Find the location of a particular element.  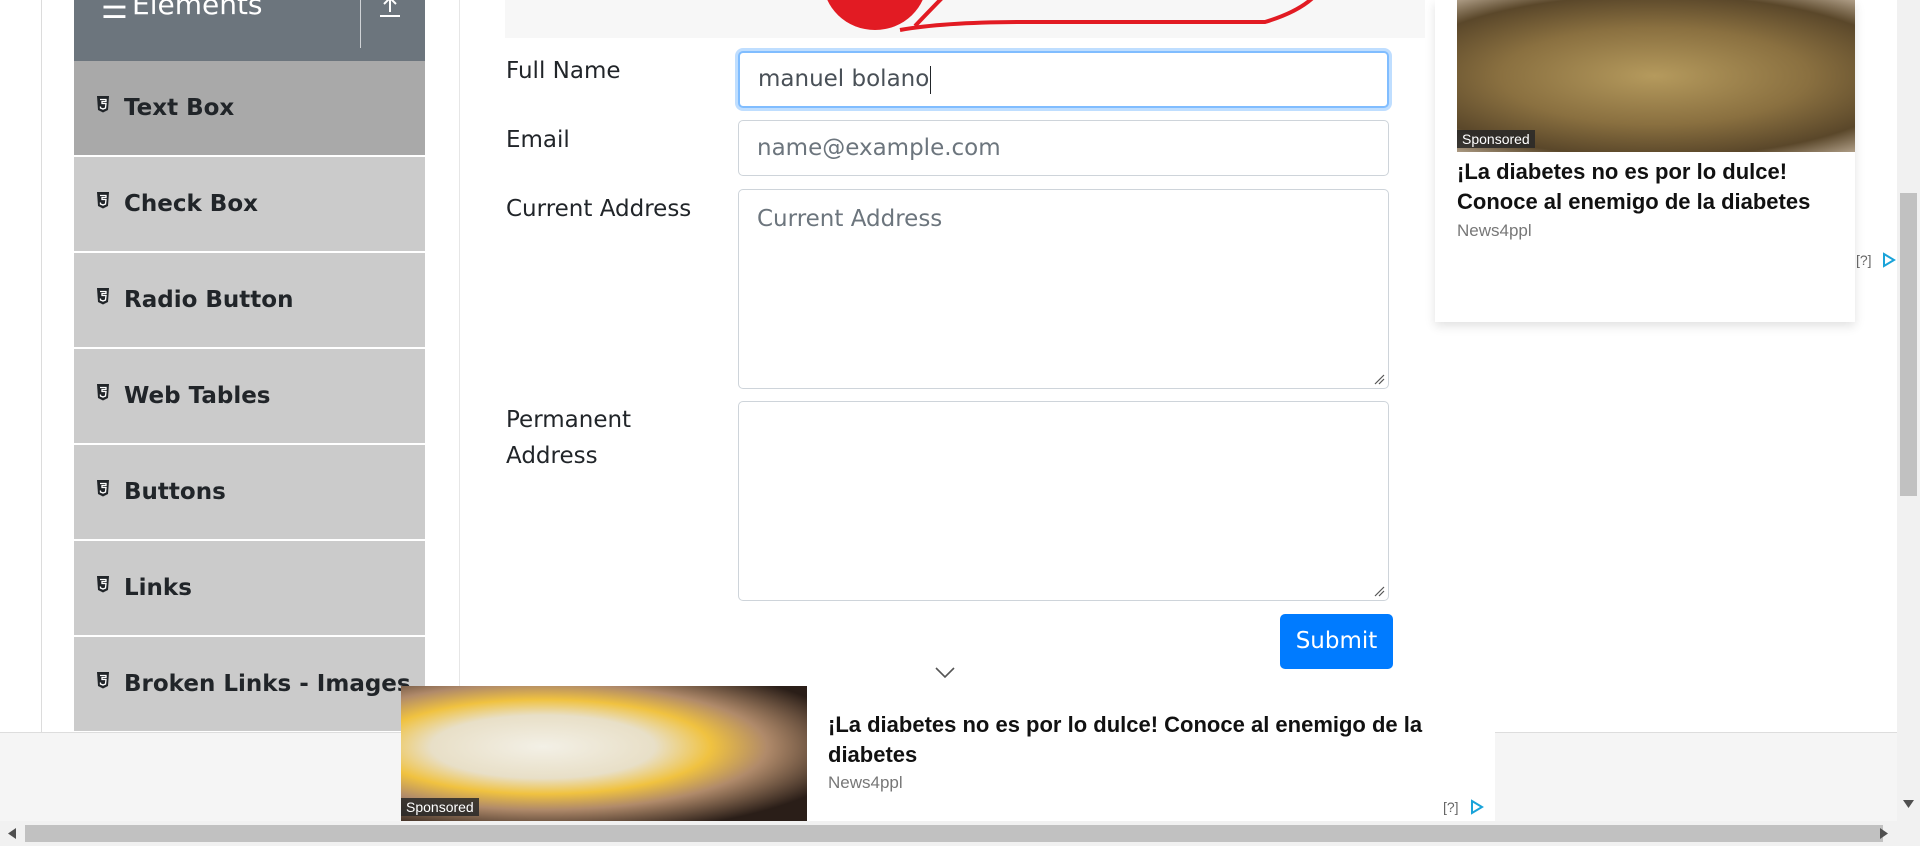

vertical-scrollbar is located at coordinates (1908, 410).